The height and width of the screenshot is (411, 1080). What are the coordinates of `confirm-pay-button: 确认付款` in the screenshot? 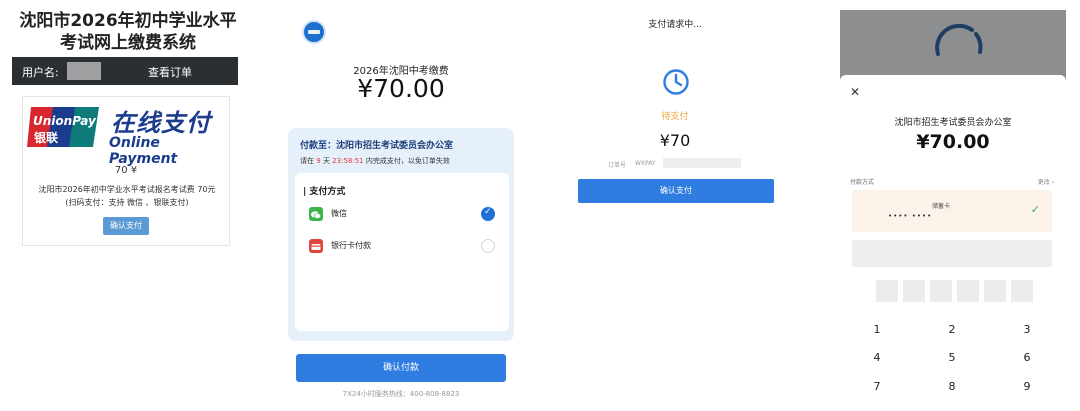 It's located at (401, 368).